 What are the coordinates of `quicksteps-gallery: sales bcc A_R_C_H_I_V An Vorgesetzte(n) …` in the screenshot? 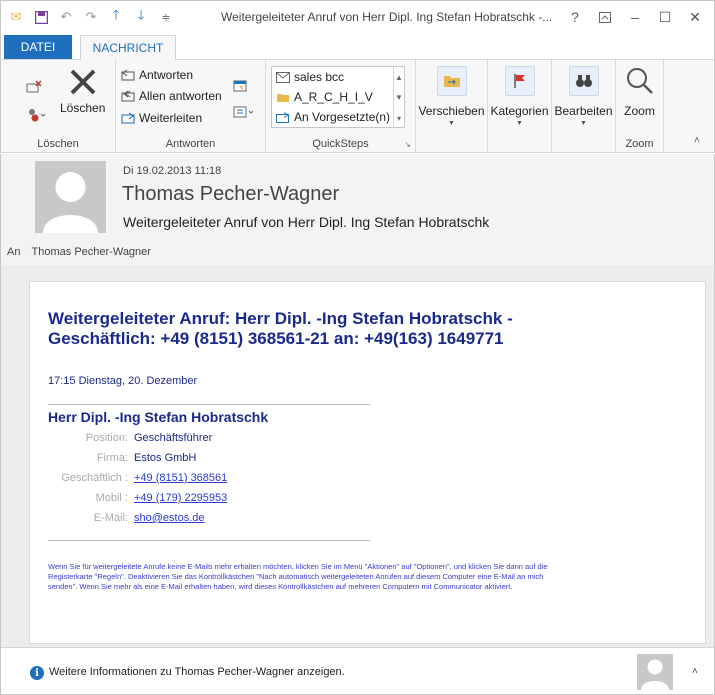 It's located at (338, 97).